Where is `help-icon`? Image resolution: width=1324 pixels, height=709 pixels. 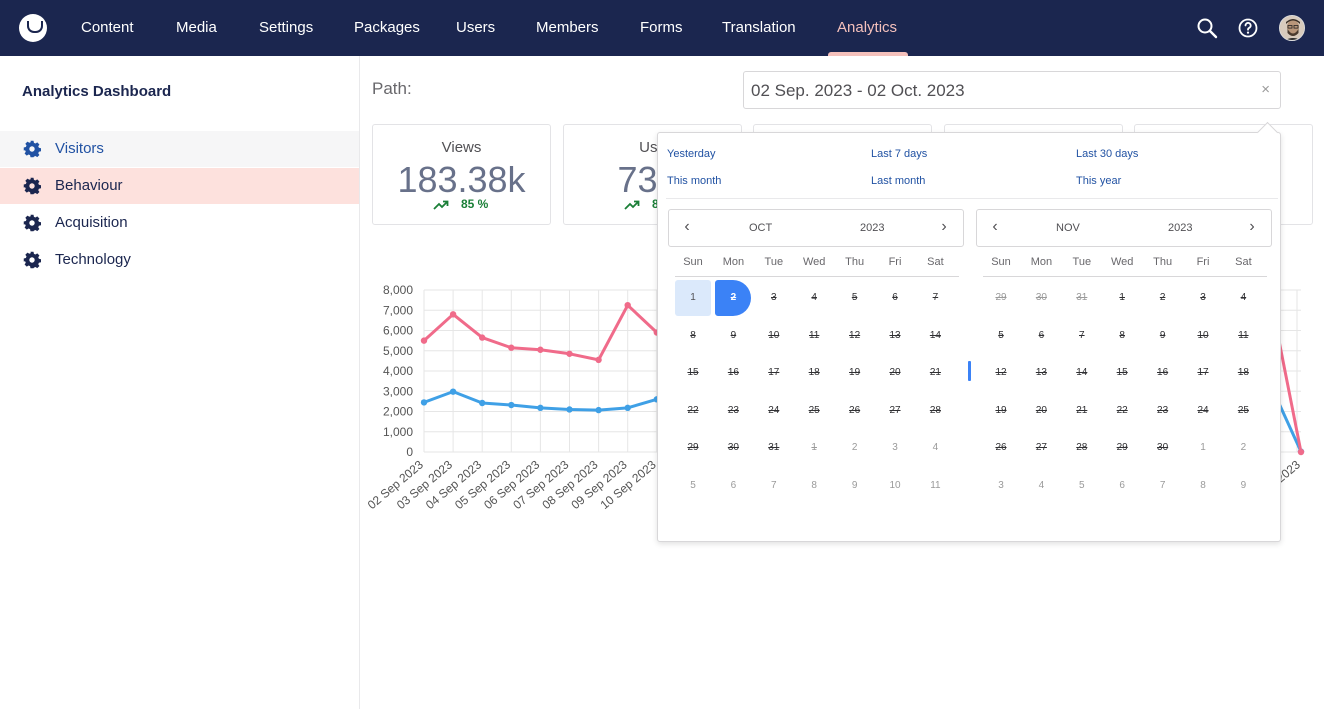 help-icon is located at coordinates (1248, 28).